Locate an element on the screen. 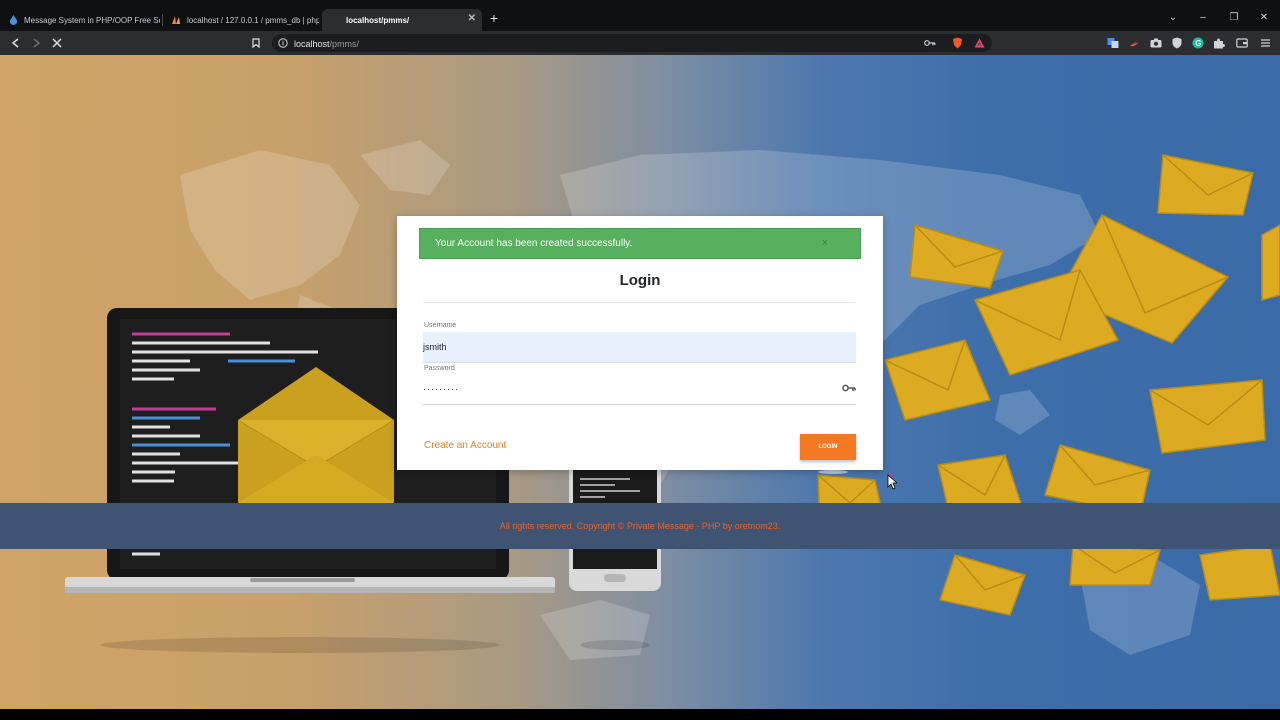 The height and width of the screenshot is (720, 1280). page-icon is located at coordinates (335, 20).